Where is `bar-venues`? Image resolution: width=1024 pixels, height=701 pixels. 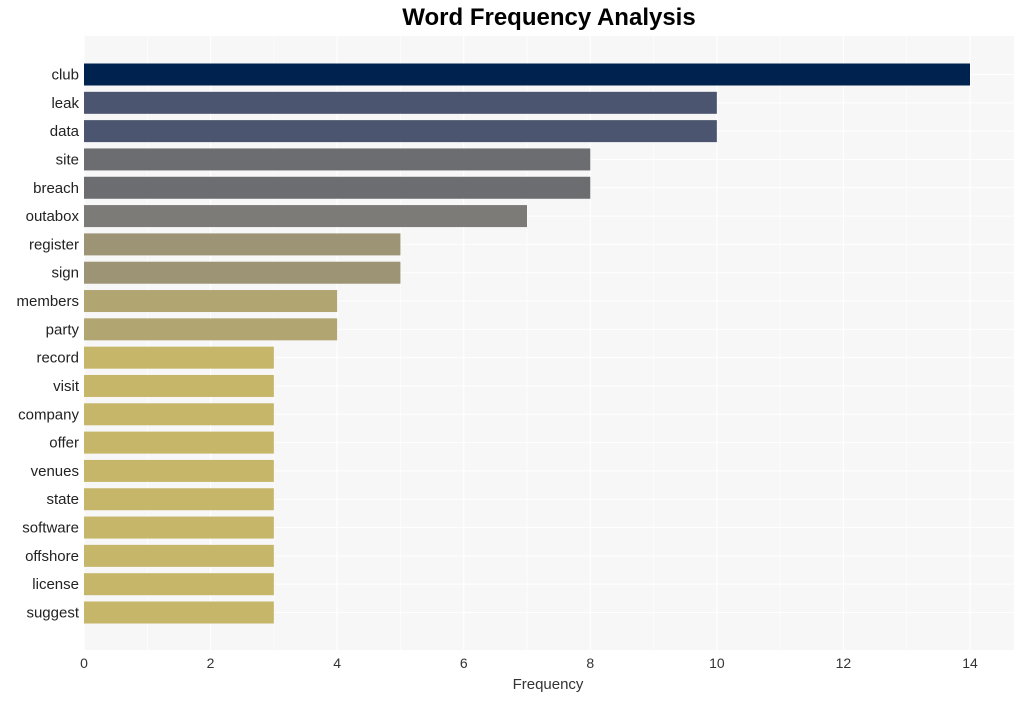 bar-venues is located at coordinates (179, 470).